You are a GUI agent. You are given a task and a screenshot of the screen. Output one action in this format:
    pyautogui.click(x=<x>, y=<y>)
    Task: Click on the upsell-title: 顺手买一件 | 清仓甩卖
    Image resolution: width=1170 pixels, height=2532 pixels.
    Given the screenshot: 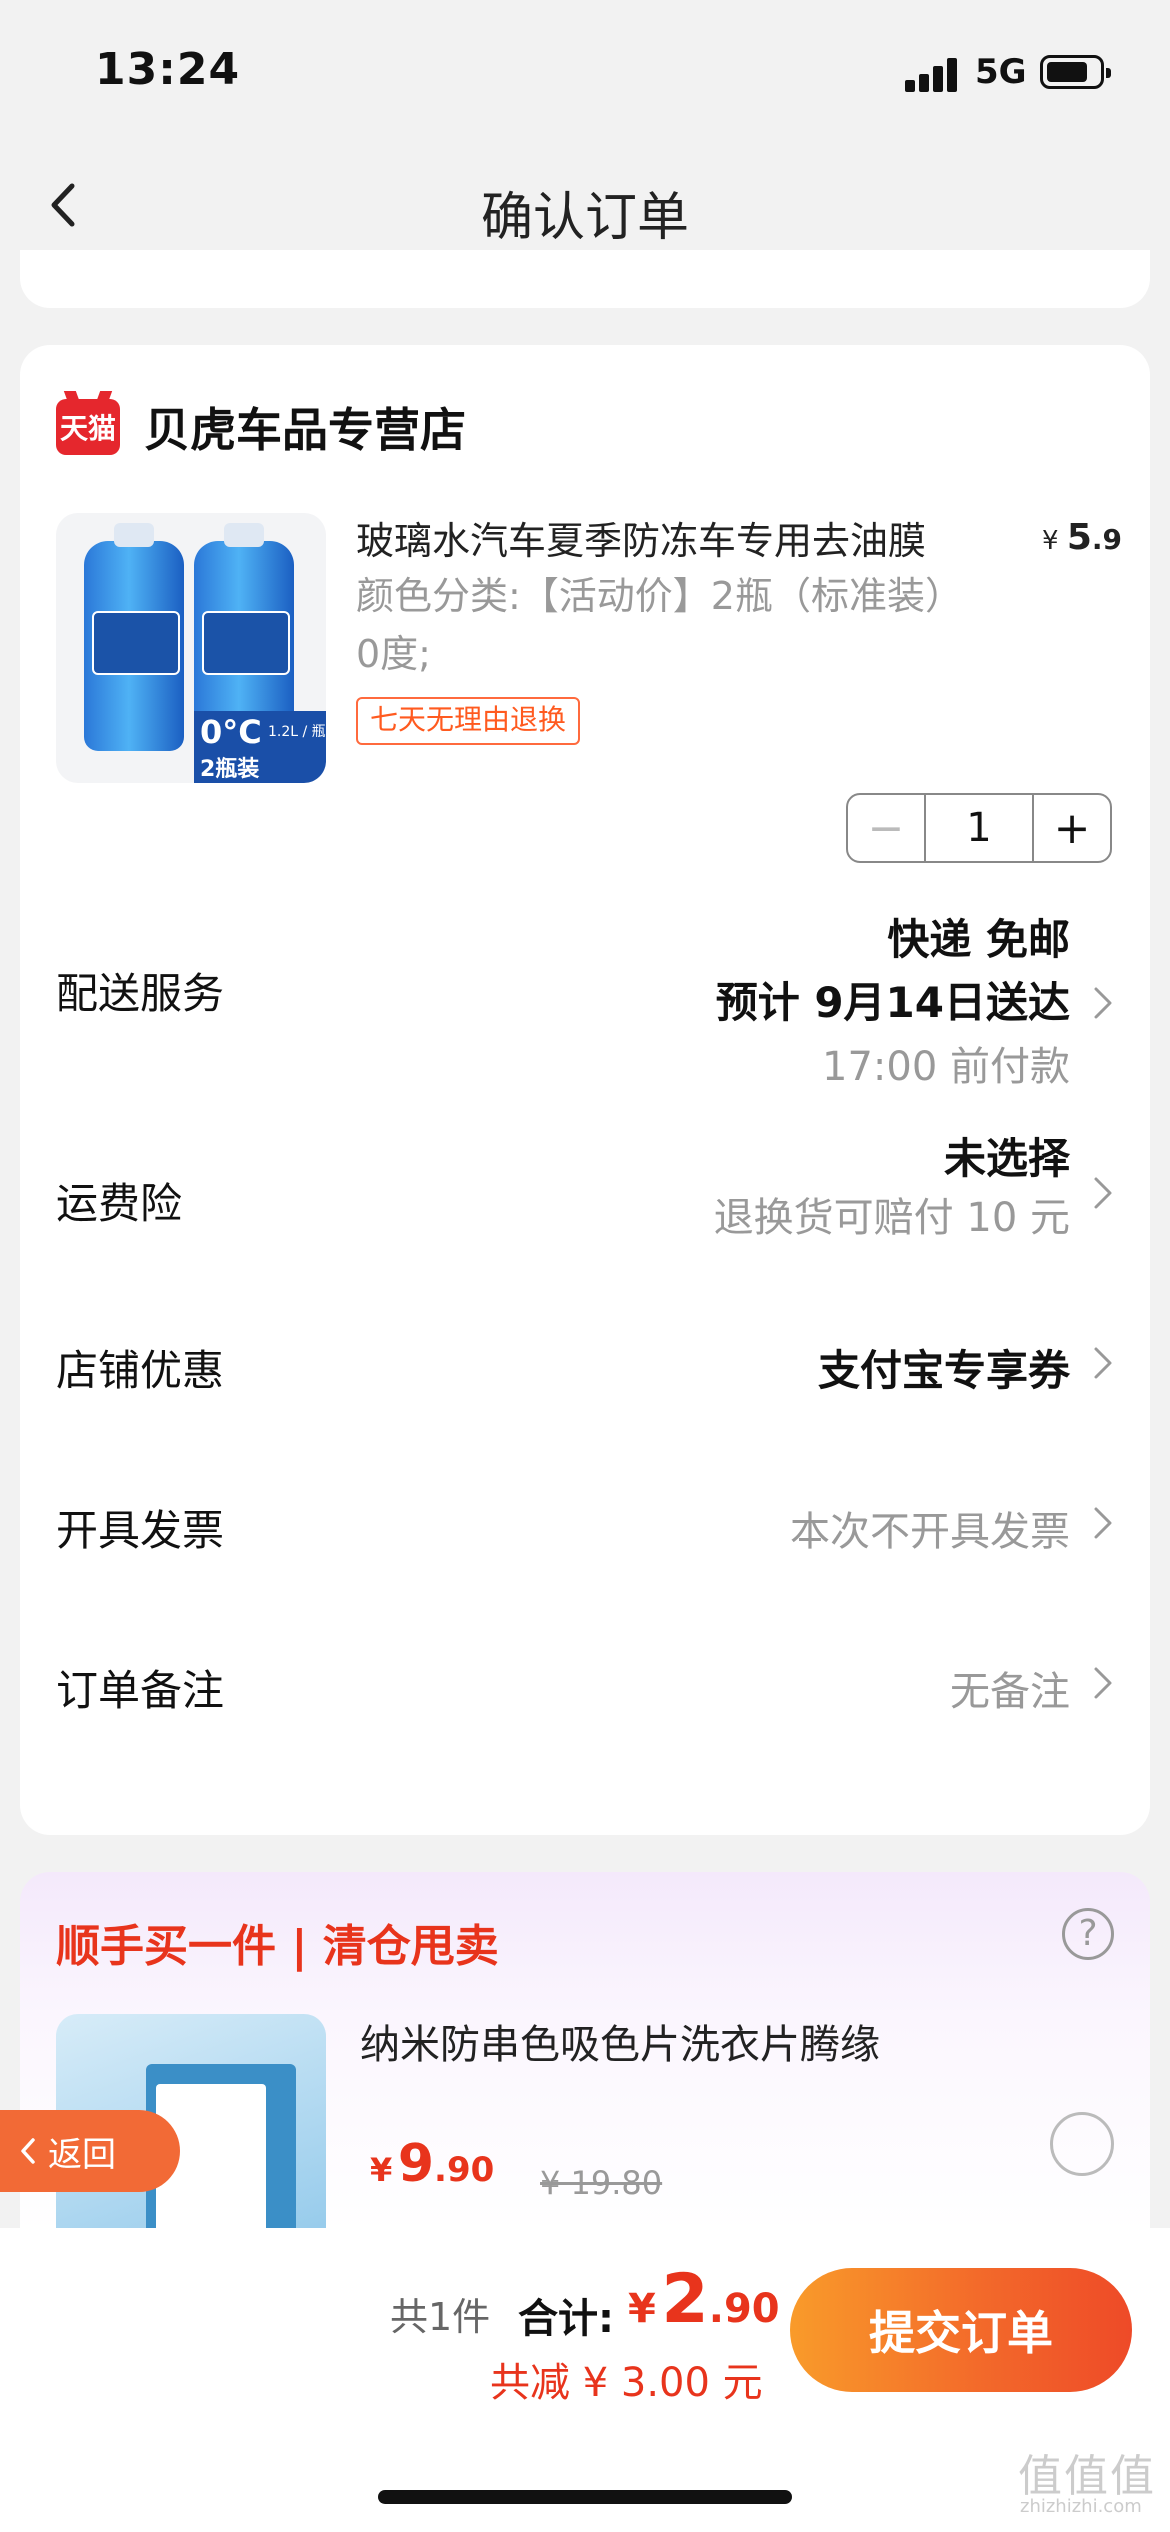 What is the action you would take?
    pyautogui.click(x=277, y=1946)
    